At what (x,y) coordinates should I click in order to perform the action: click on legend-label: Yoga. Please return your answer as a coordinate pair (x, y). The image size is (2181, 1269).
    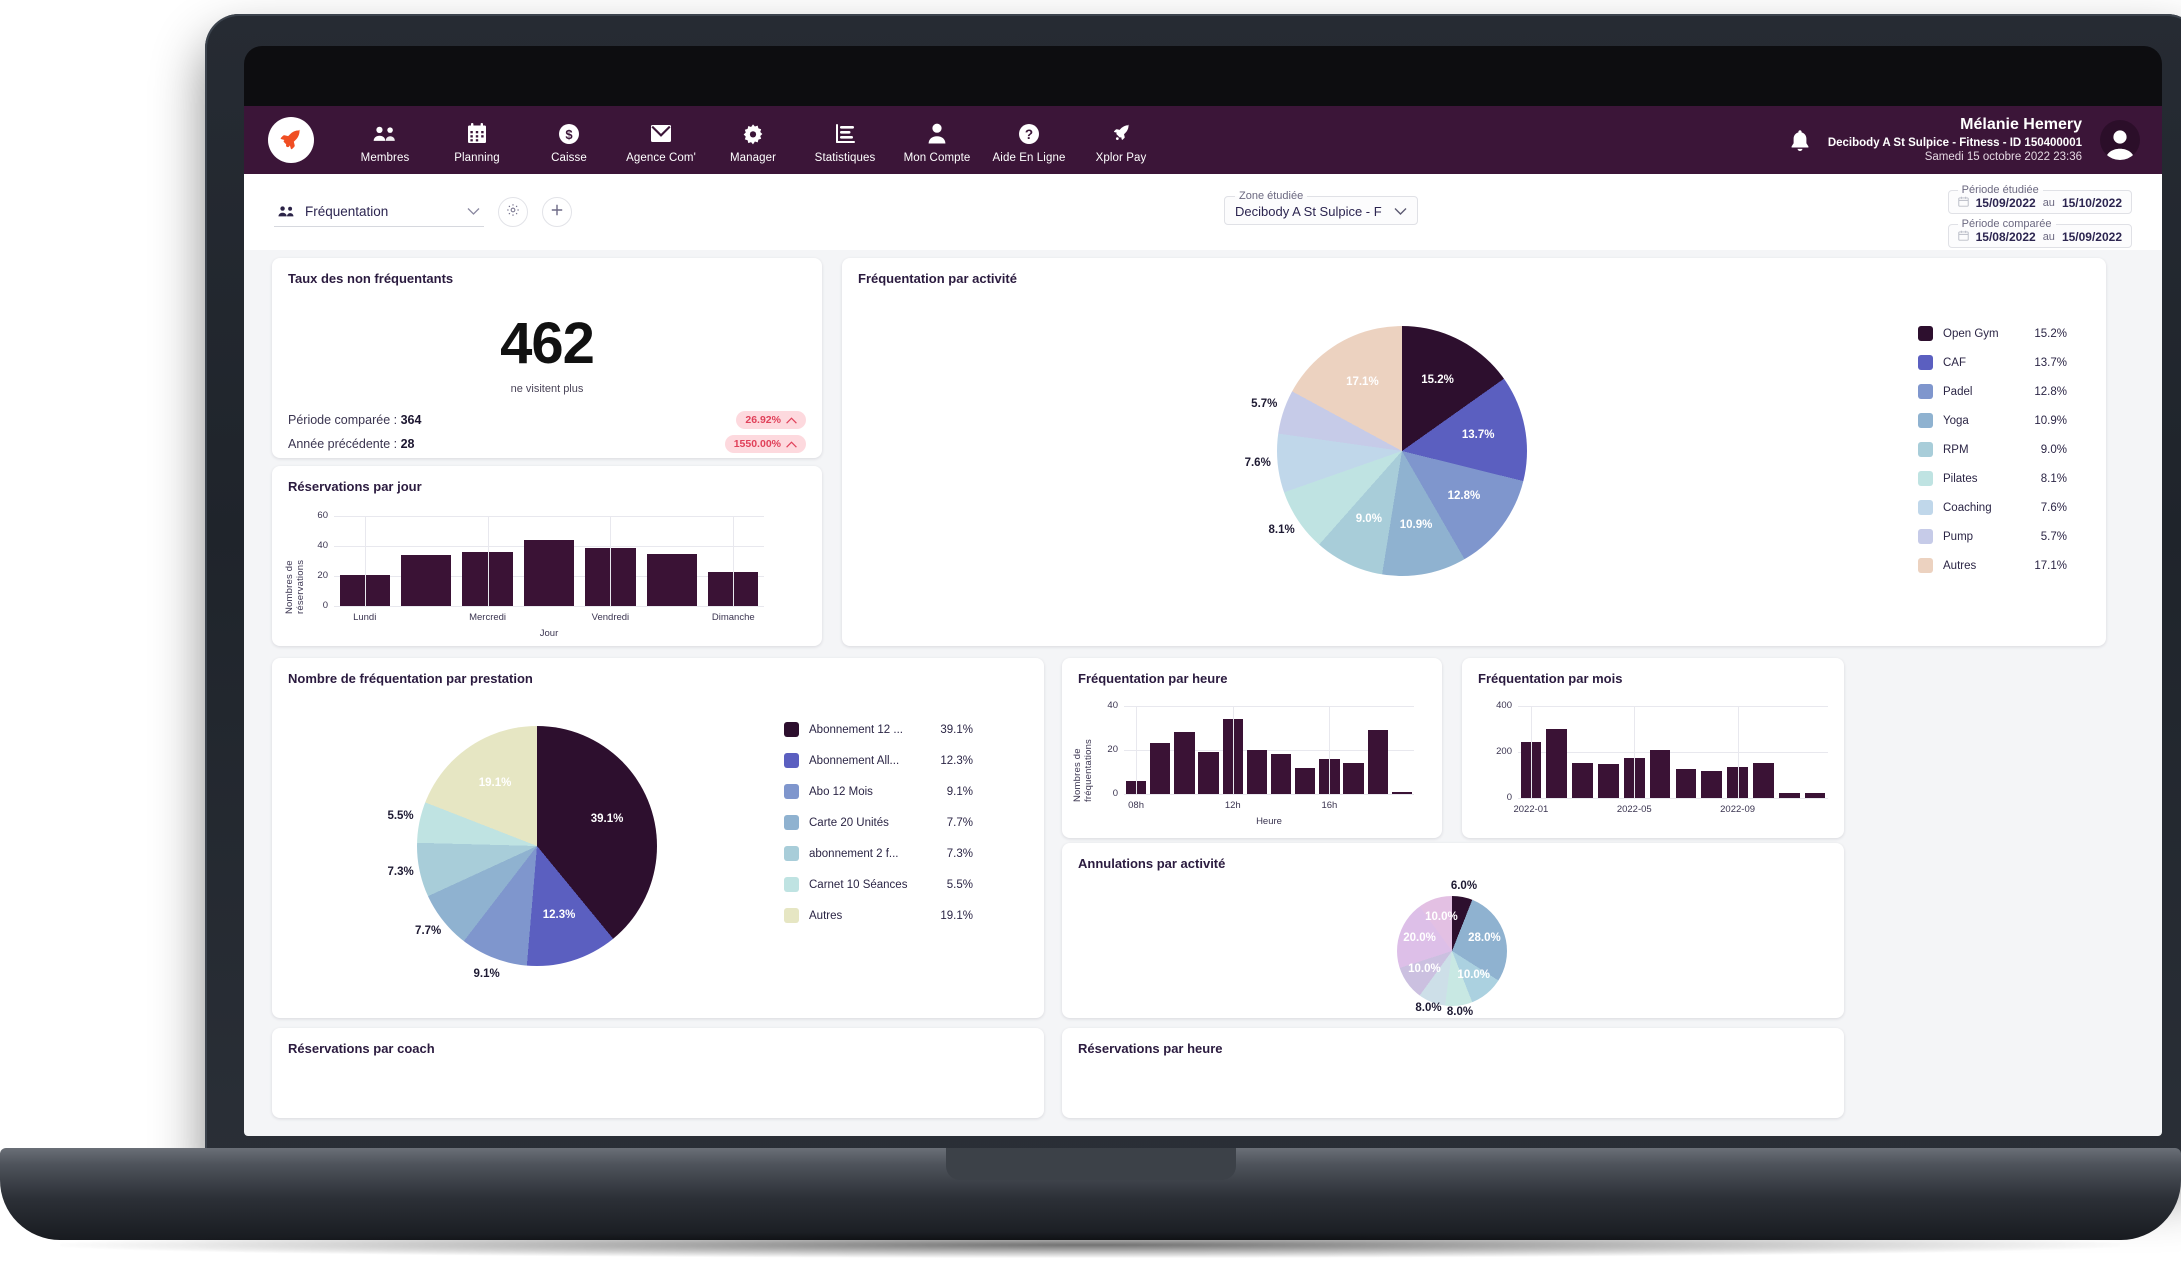
    Looking at the image, I should click on (1956, 420).